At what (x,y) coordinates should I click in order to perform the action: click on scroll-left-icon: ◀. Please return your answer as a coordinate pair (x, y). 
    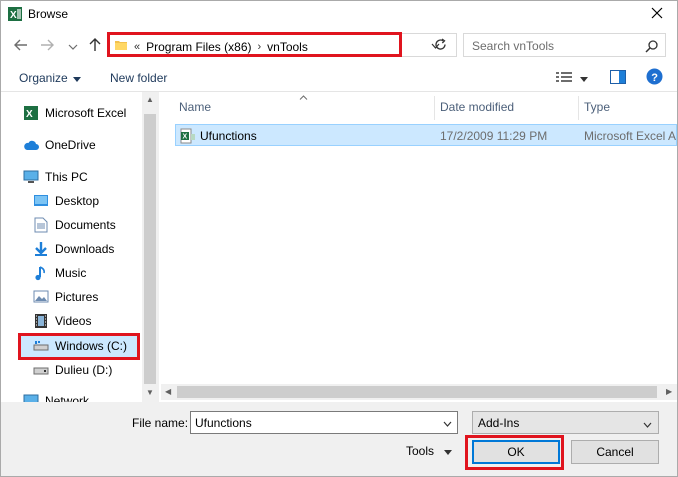
    Looking at the image, I should click on (168, 391).